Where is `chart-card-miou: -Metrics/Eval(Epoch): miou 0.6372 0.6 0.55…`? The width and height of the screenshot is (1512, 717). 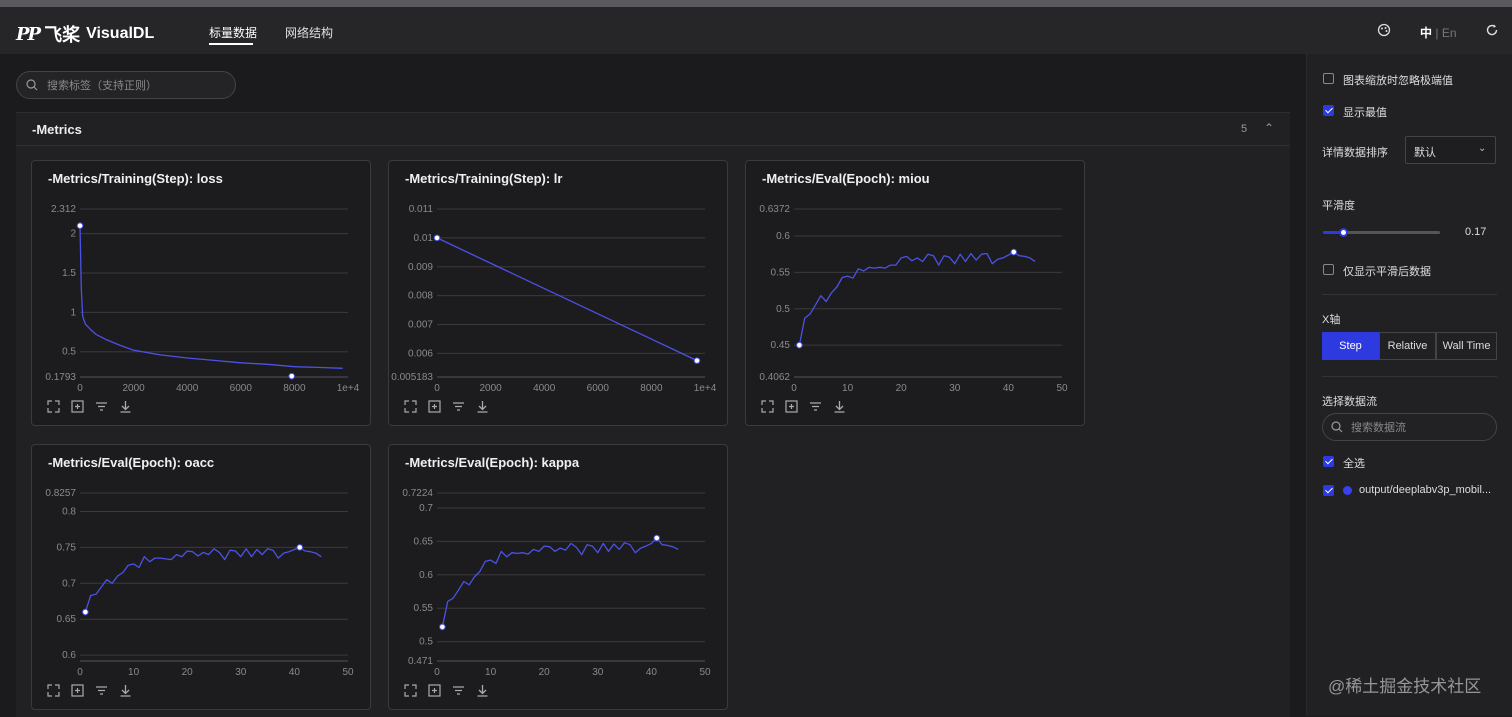 chart-card-miou: -Metrics/Eval(Epoch): miou 0.6372 0.6 0.55… is located at coordinates (915, 293).